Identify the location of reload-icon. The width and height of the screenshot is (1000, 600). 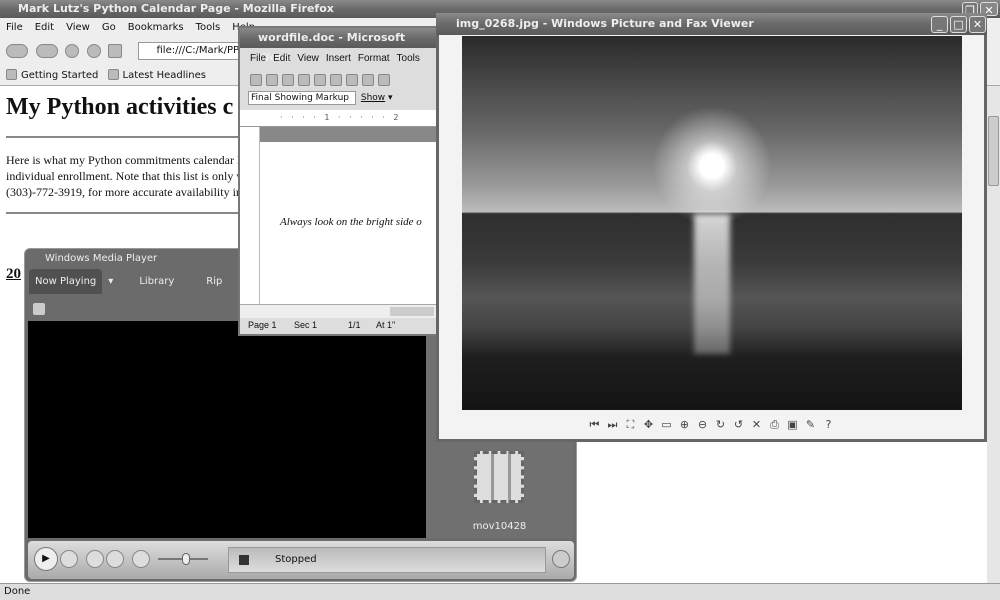
(72, 51).